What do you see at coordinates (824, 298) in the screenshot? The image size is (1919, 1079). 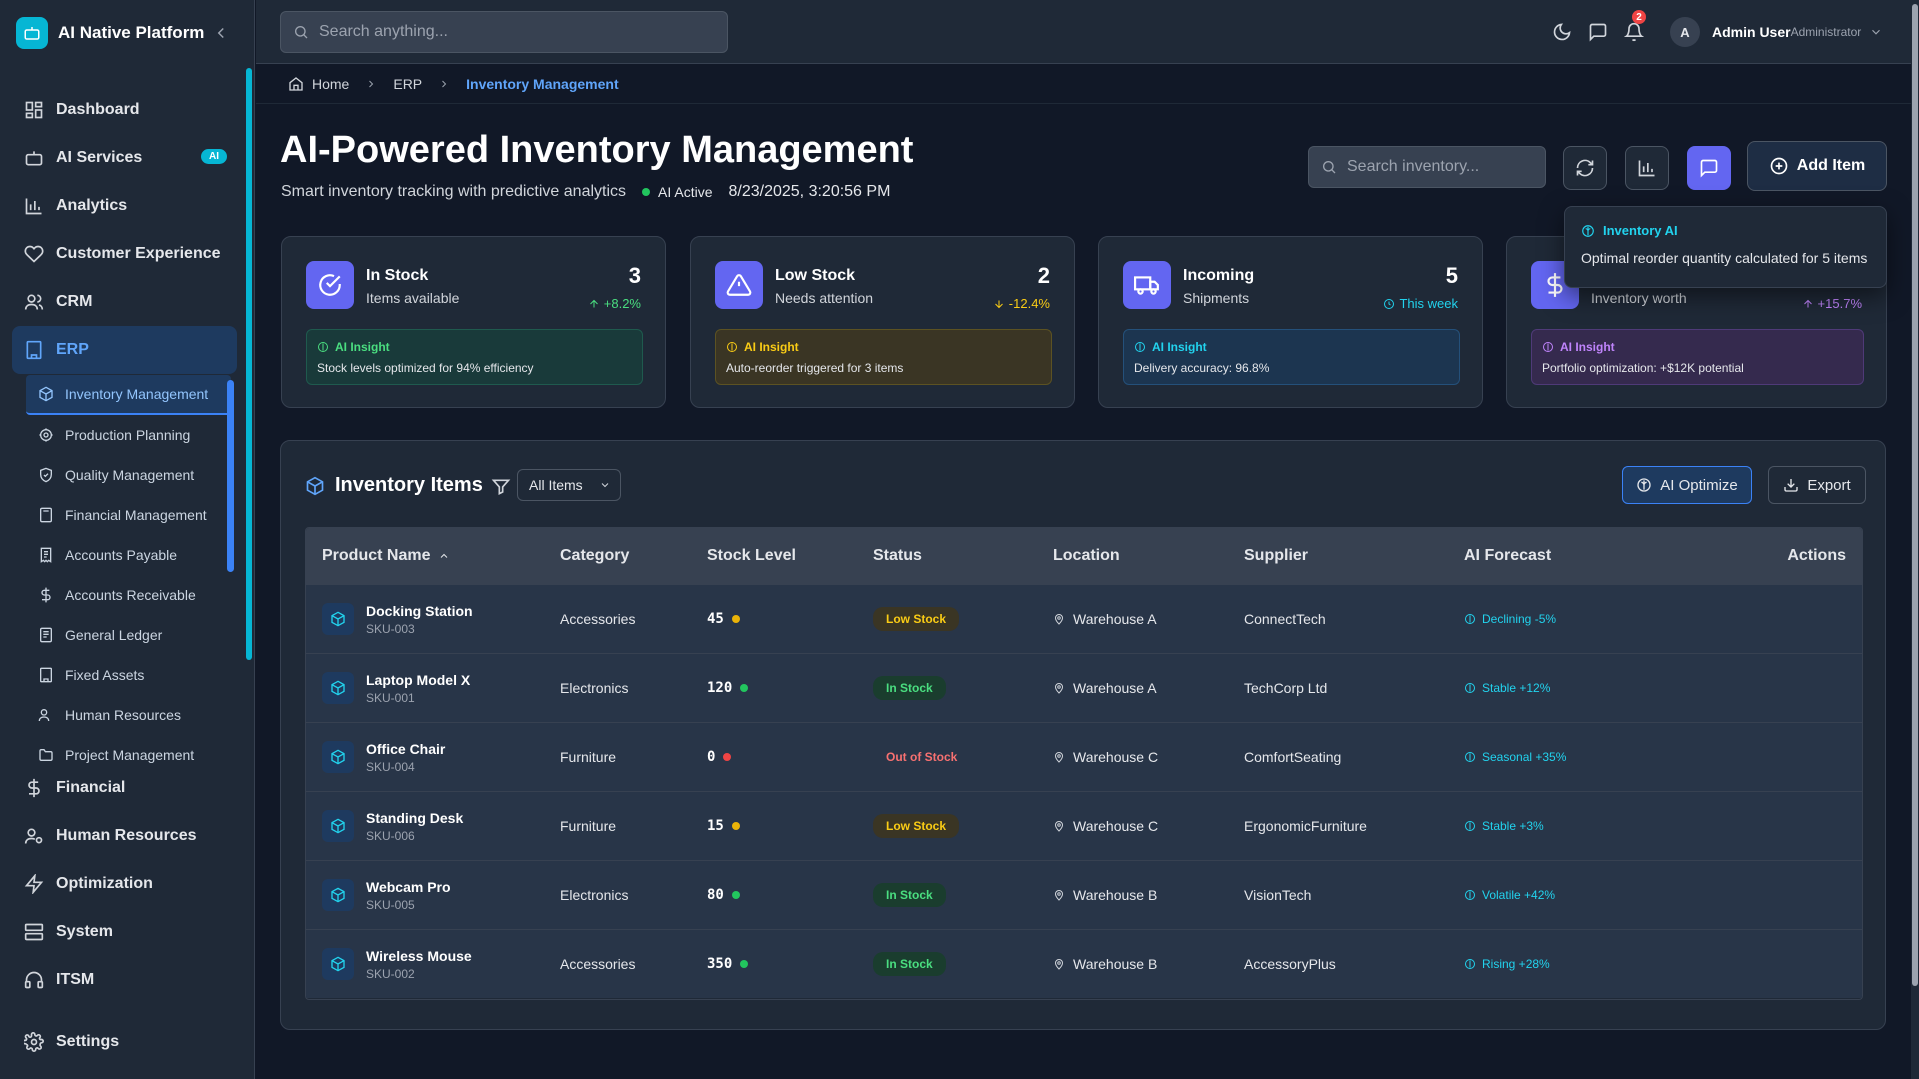 I see `card-subtitle: Needs attention` at bounding box center [824, 298].